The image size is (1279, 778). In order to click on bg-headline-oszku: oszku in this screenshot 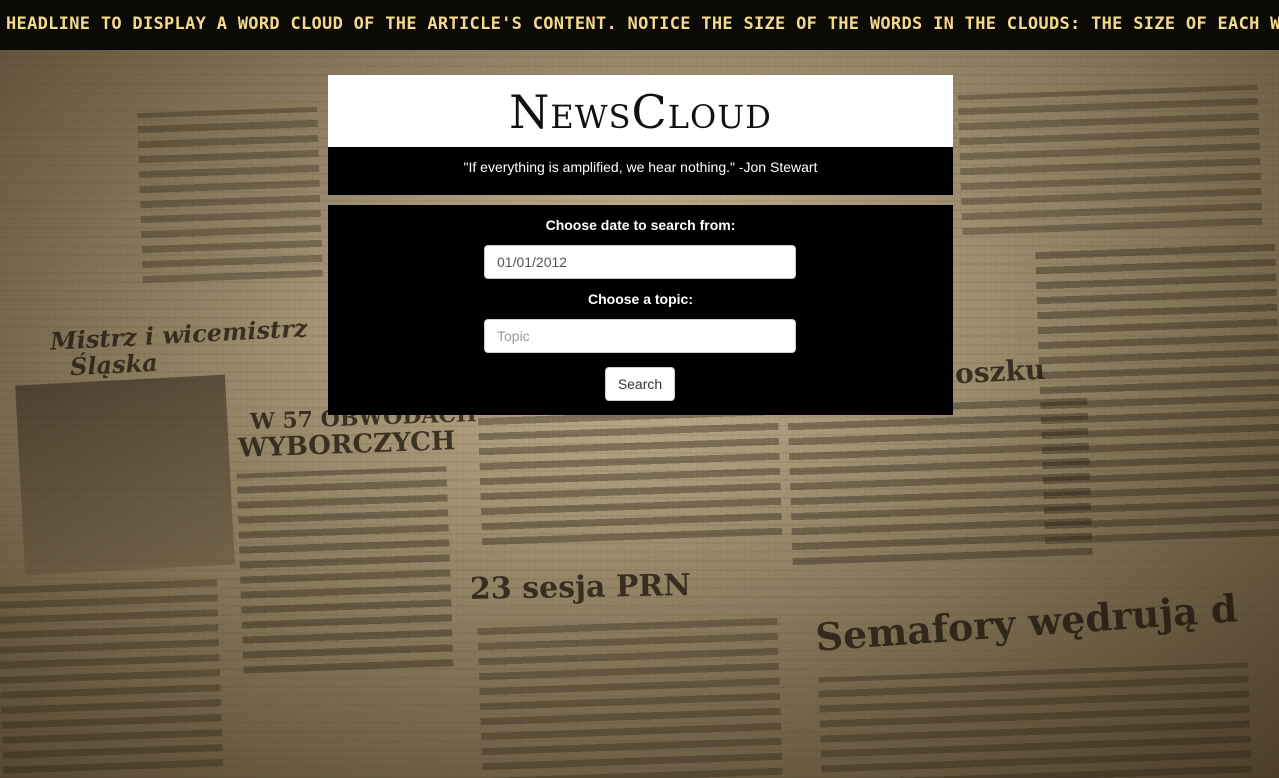, I will do `click(1000, 371)`.